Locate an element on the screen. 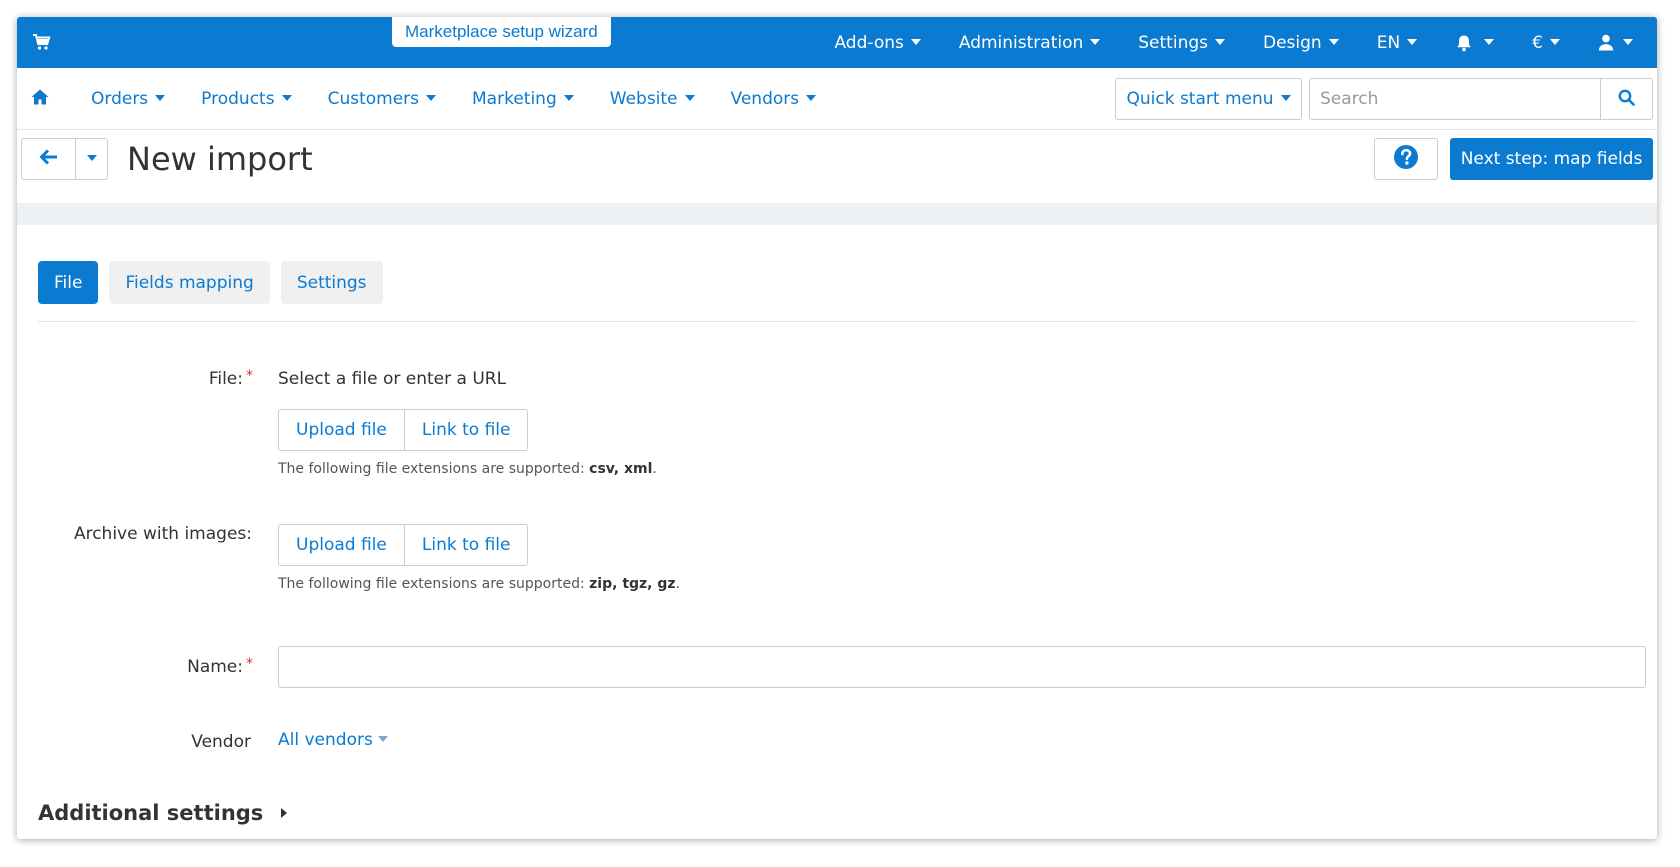 This screenshot has width=1680, height=867. marketplace-setup-wizard-button: Marketplace setup wizard is located at coordinates (501, 32).